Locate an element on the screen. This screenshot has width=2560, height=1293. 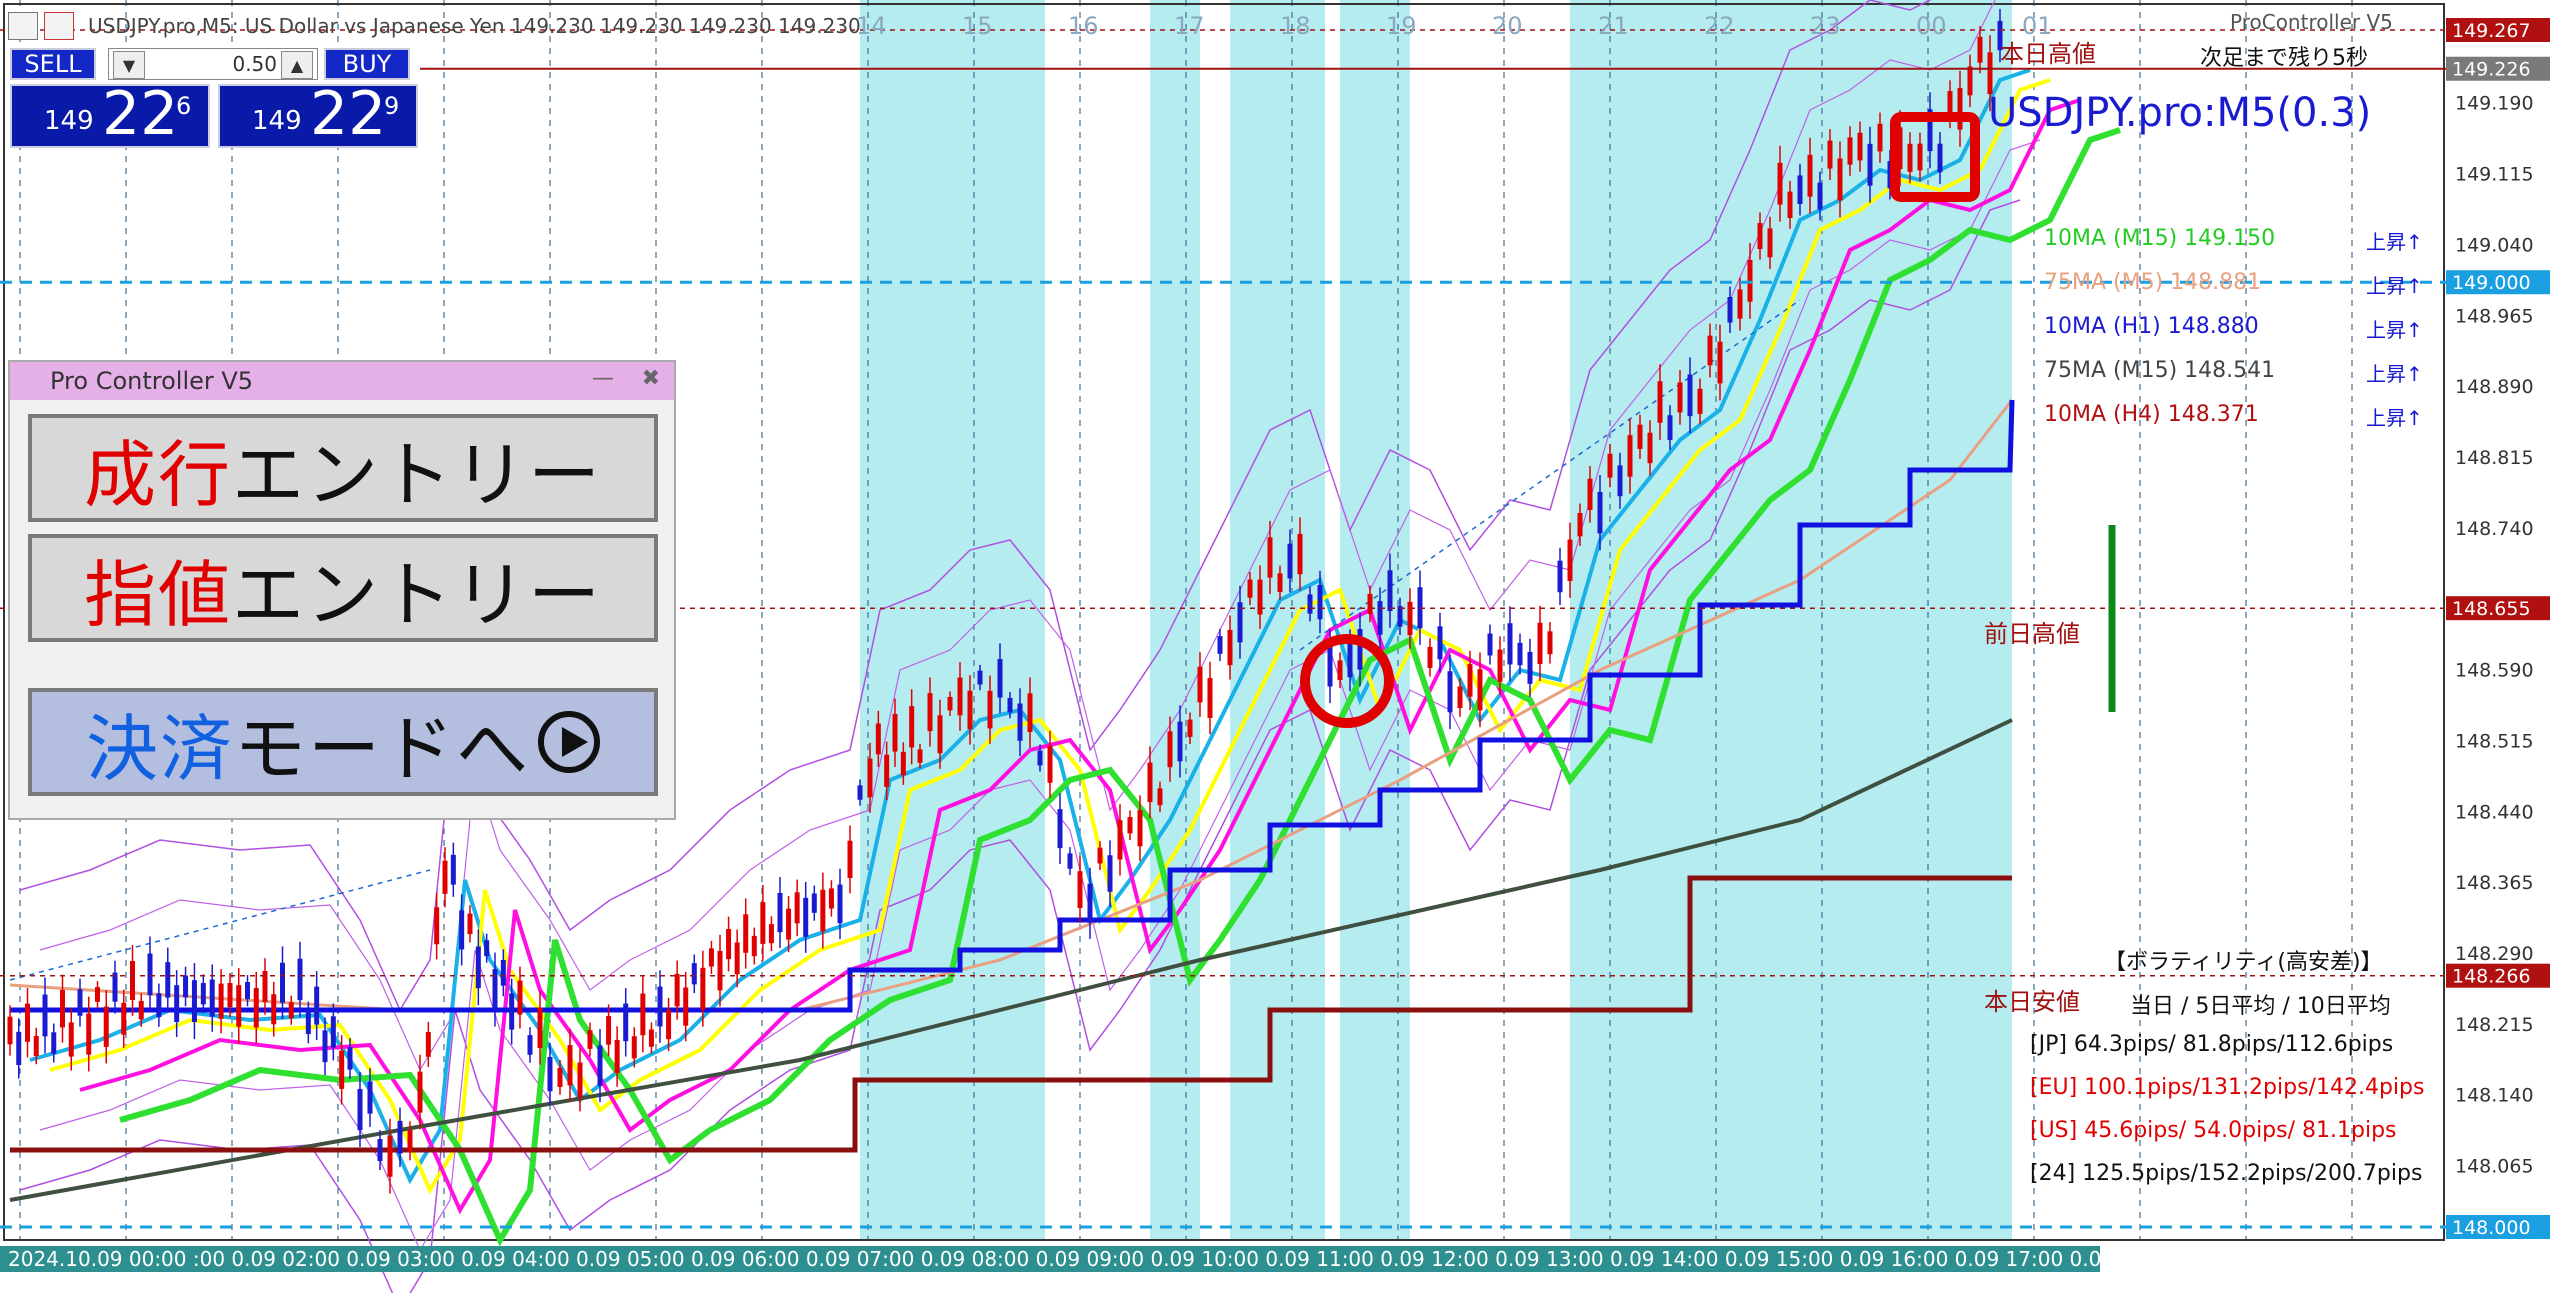
hour-label: 00 is located at coordinates (1931, 26).